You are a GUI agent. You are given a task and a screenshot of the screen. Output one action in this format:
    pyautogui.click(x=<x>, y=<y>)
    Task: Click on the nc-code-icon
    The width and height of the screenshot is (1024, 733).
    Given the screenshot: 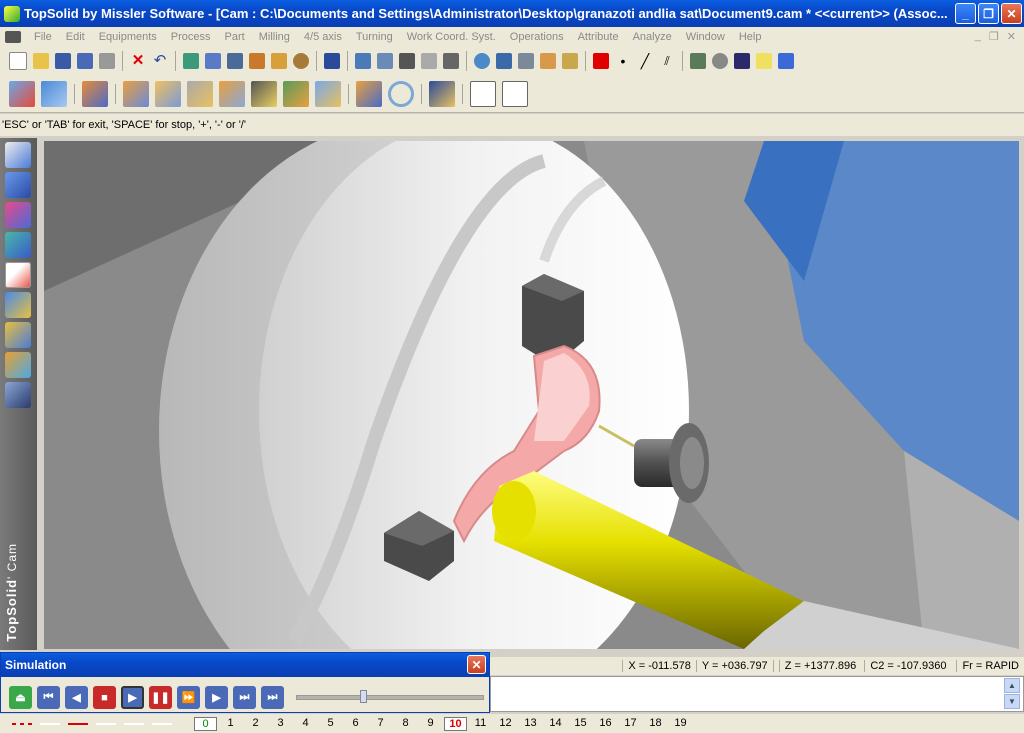 What is the action you would take?
    pyautogui.click(x=483, y=93)
    